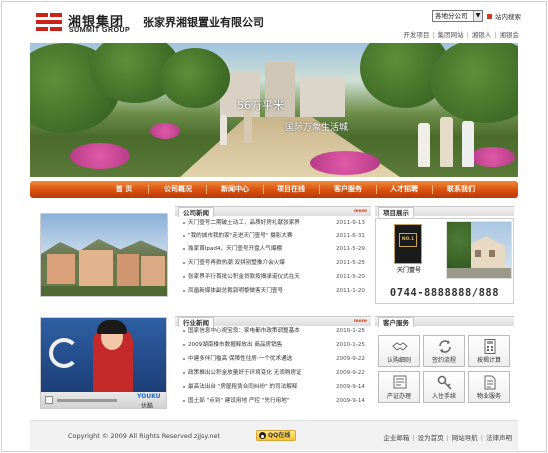 The width and height of the screenshot is (548, 453). Describe the element at coordinates (447, 438) in the screenshot. I see `footer-links: 企业邮箱 | 设为首页 | 网站导航 | 法律声明` at that location.